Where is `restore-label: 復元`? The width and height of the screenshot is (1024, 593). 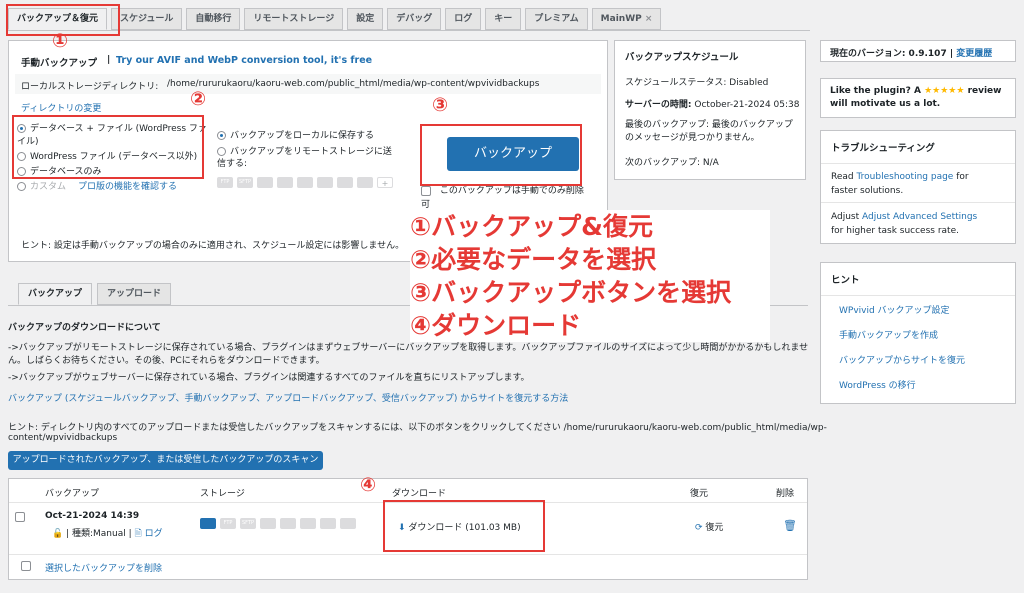
restore-label: 復元 is located at coordinates (714, 528).